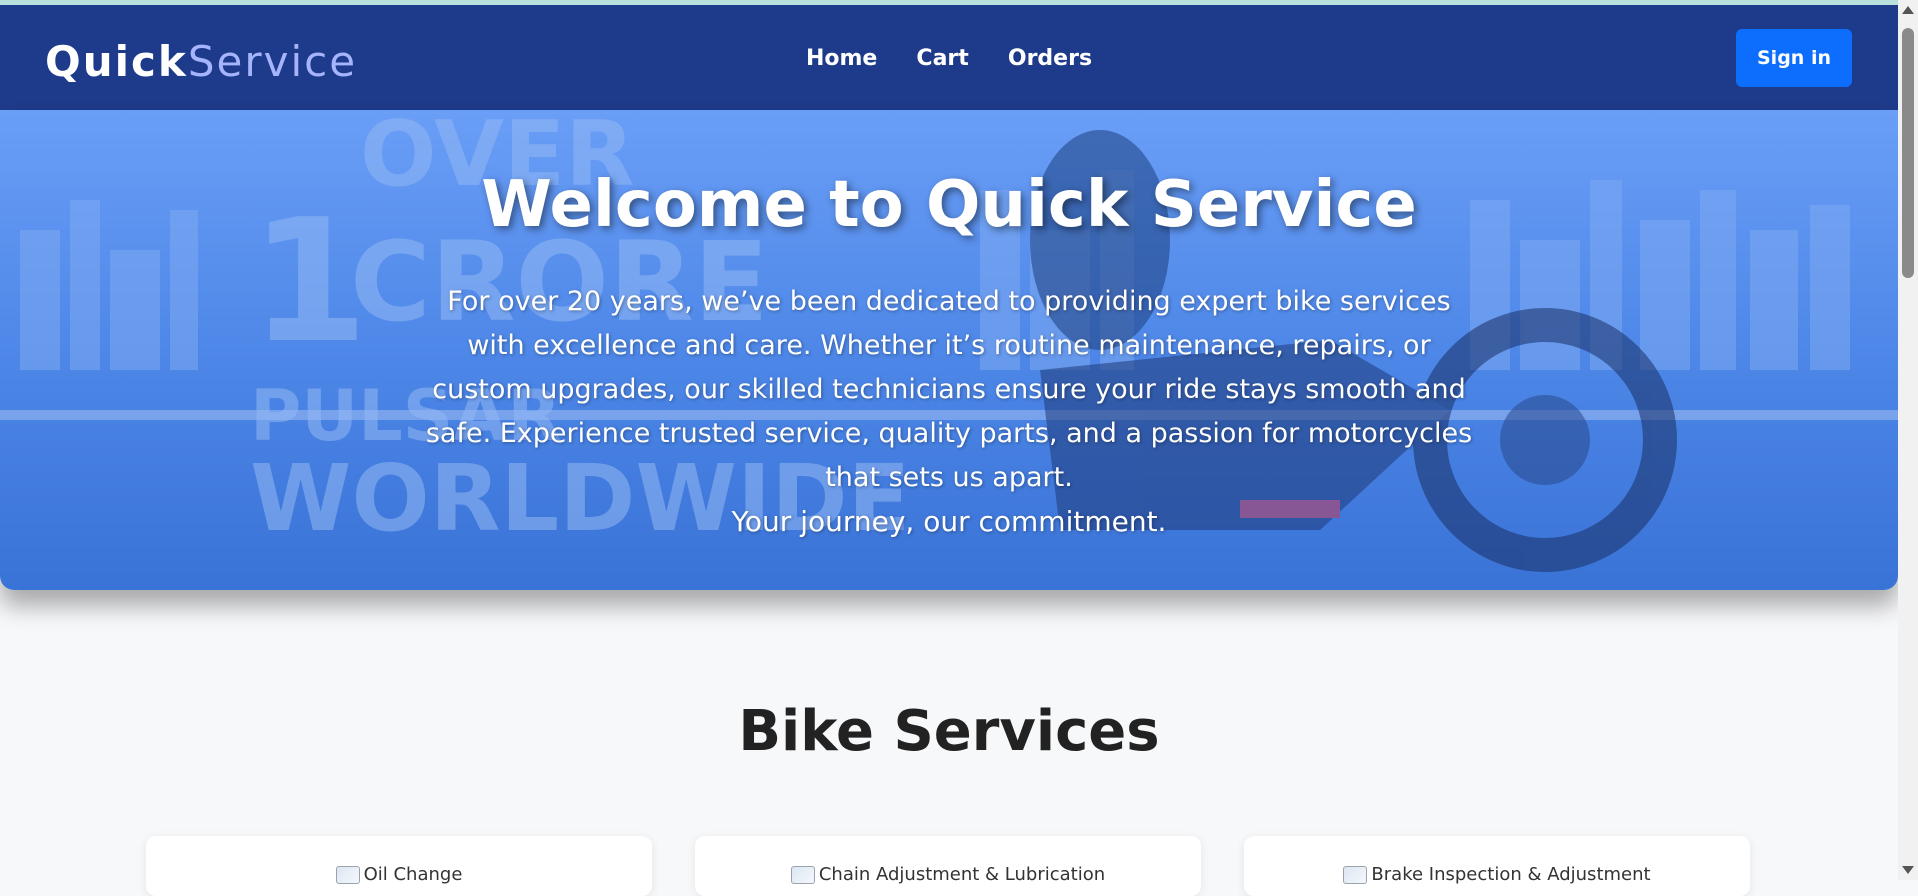 The width and height of the screenshot is (1918, 896). What do you see at coordinates (942, 59) in the screenshot?
I see `nav-cart-link: Cart` at bounding box center [942, 59].